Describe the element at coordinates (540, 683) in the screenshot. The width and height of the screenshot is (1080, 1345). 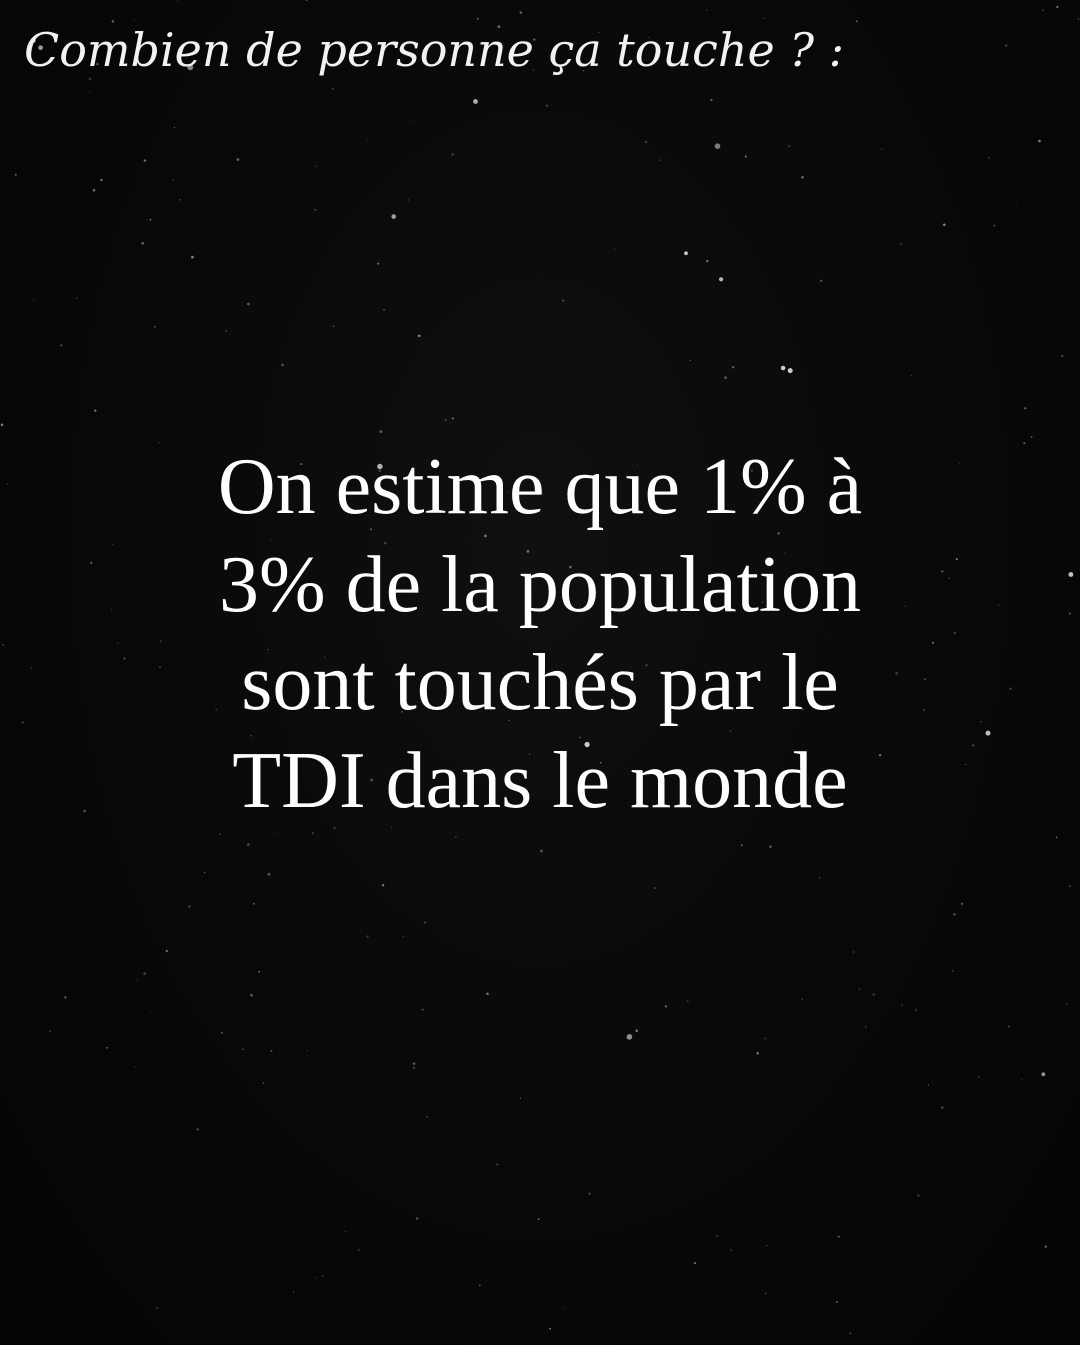
I see `statement-line: sont touchés par le` at that location.